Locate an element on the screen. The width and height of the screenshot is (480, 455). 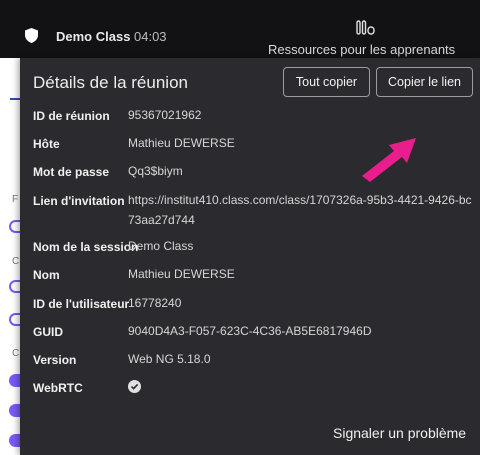
field-value: Qq3$biym is located at coordinates (155, 171).